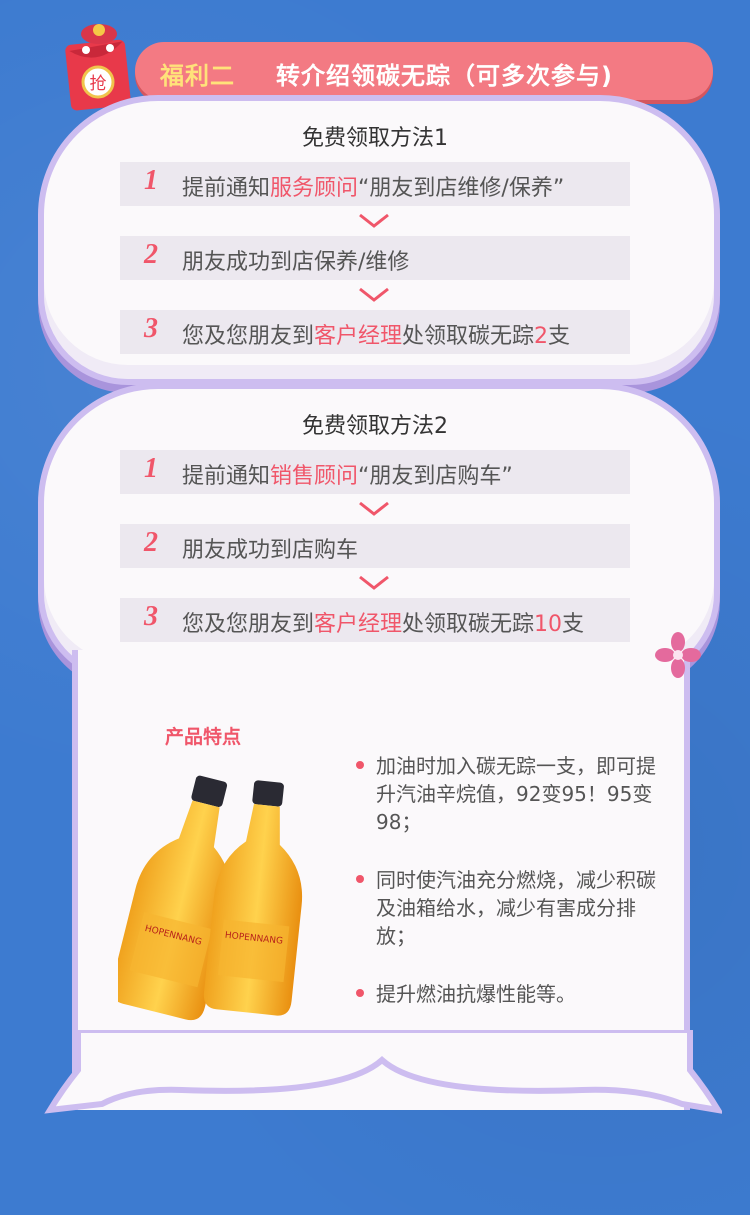  Describe the element at coordinates (203, 737) in the screenshot. I see `product-features-title: 产品特点` at that location.